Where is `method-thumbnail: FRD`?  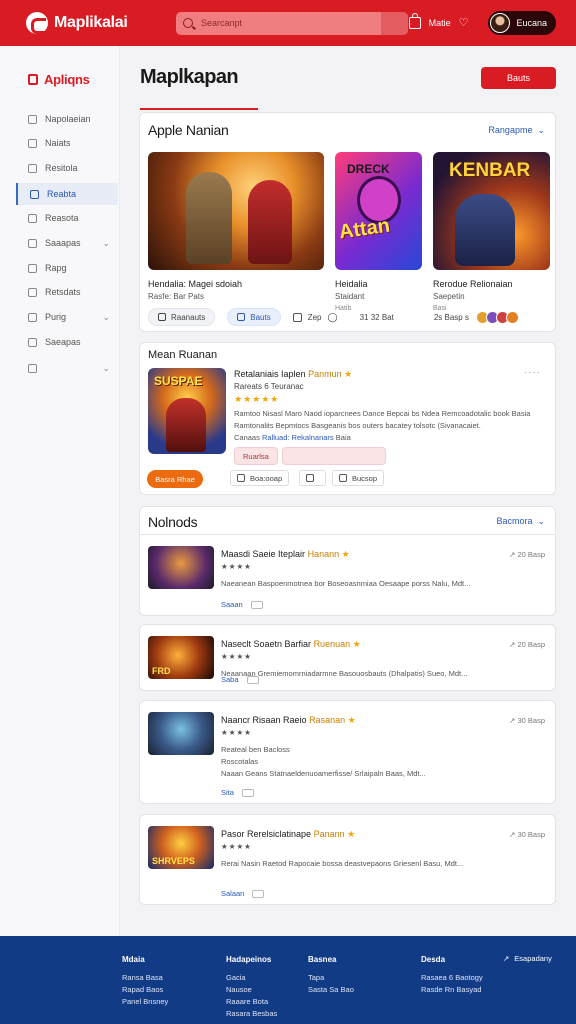 method-thumbnail: FRD is located at coordinates (181, 657).